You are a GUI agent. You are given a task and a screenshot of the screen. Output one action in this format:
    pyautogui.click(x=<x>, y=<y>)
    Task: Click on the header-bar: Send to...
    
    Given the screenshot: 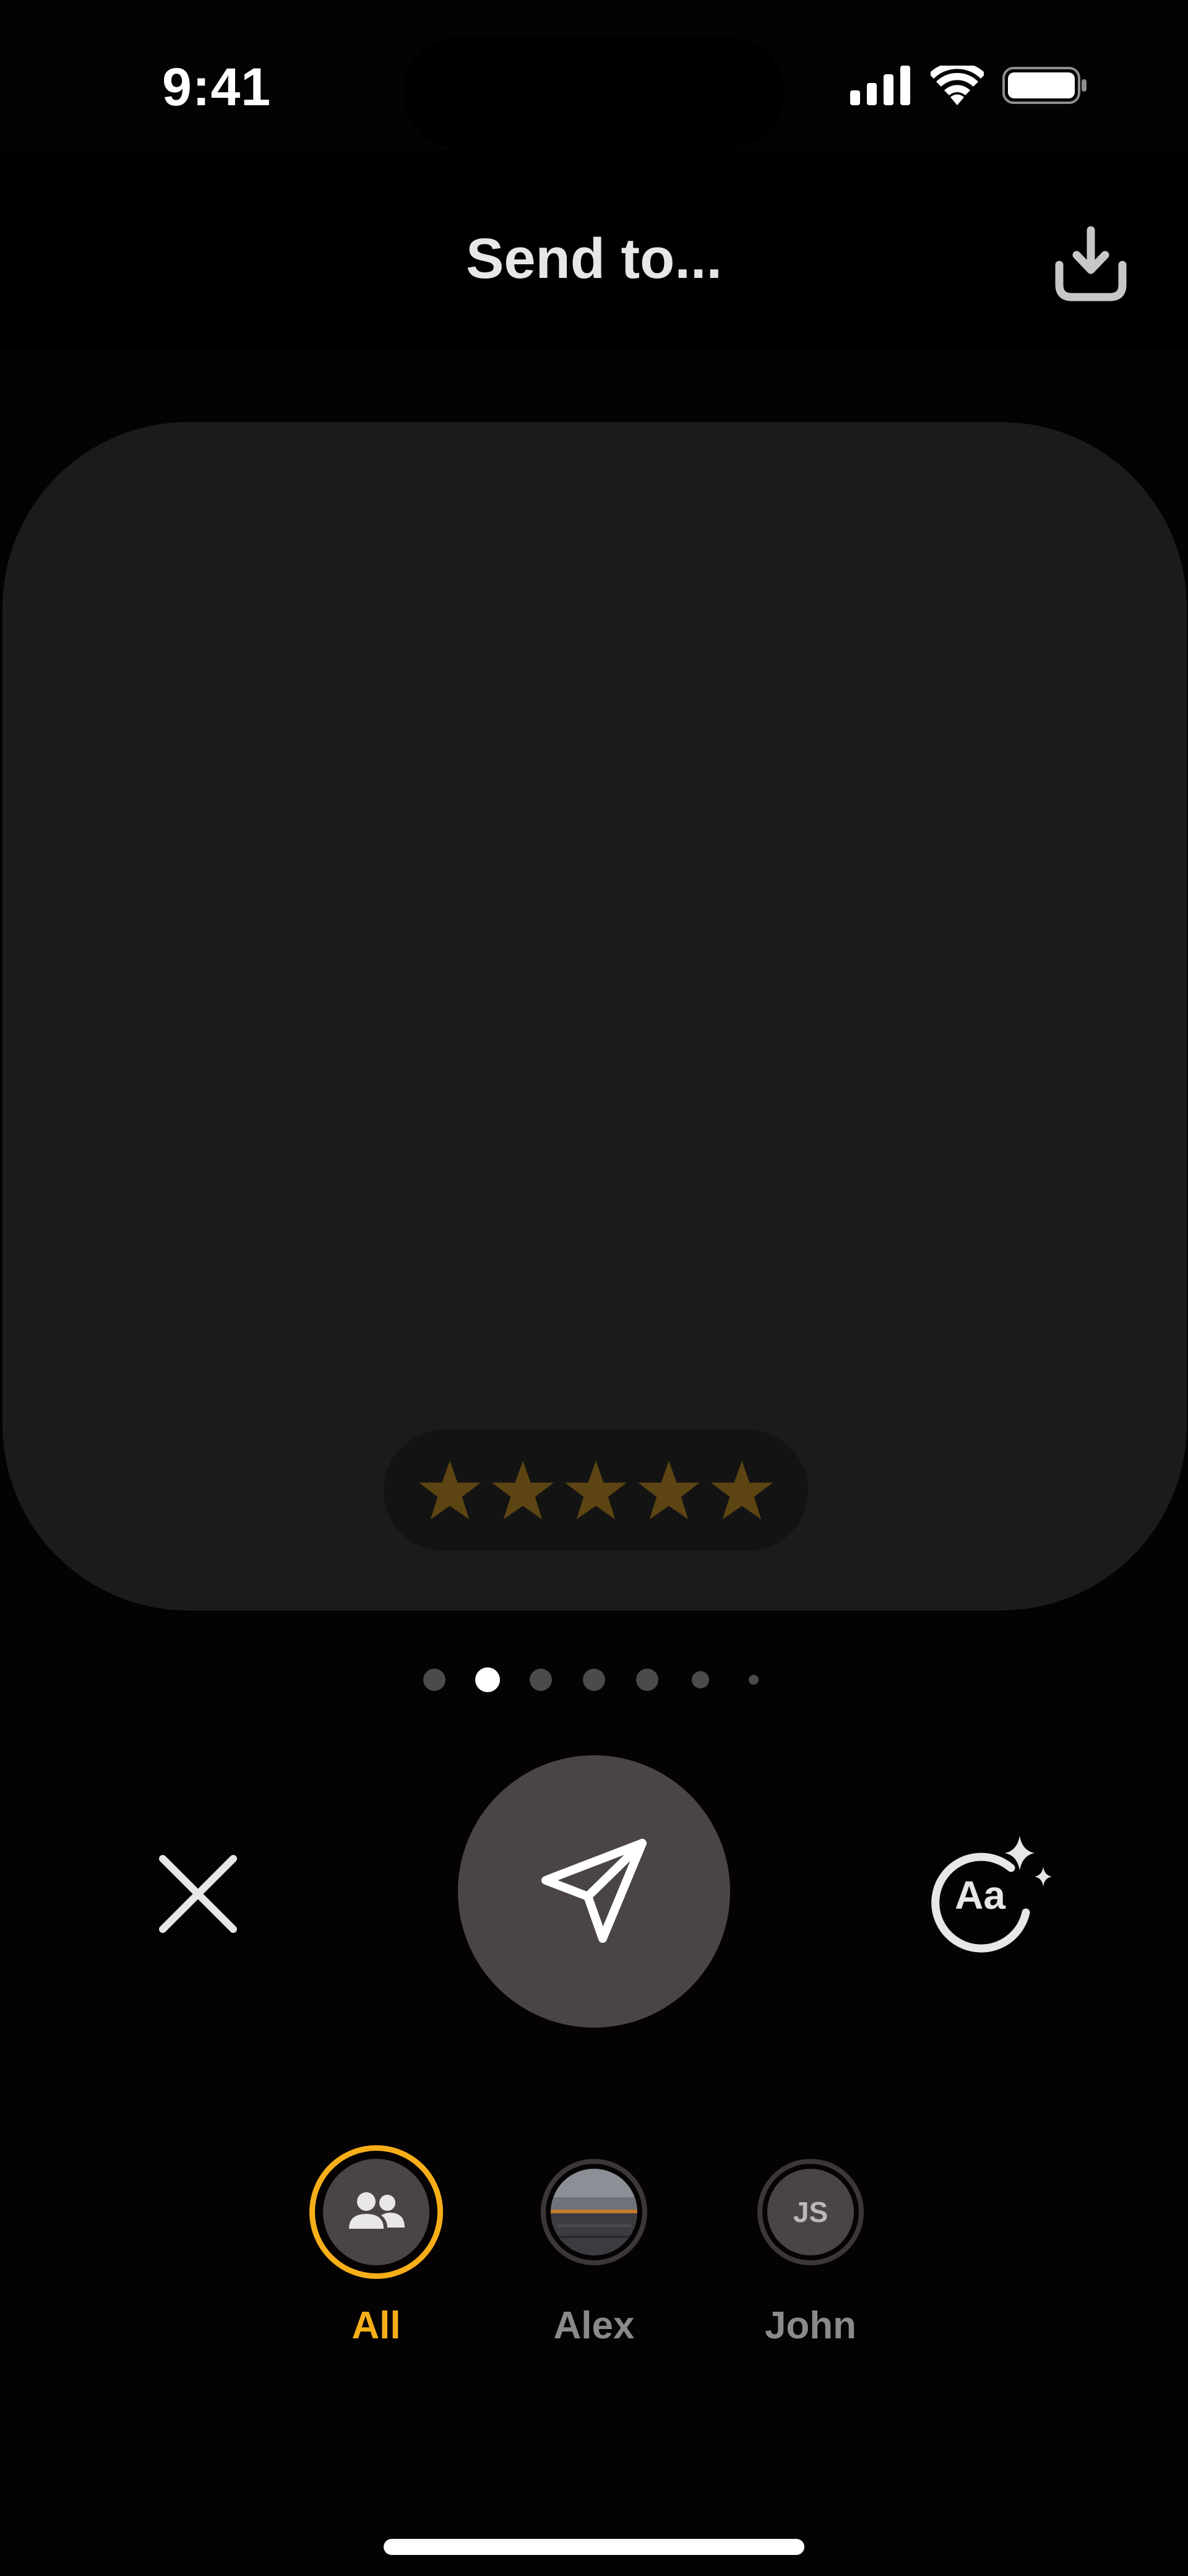 What is the action you would take?
    pyautogui.click(x=594, y=250)
    